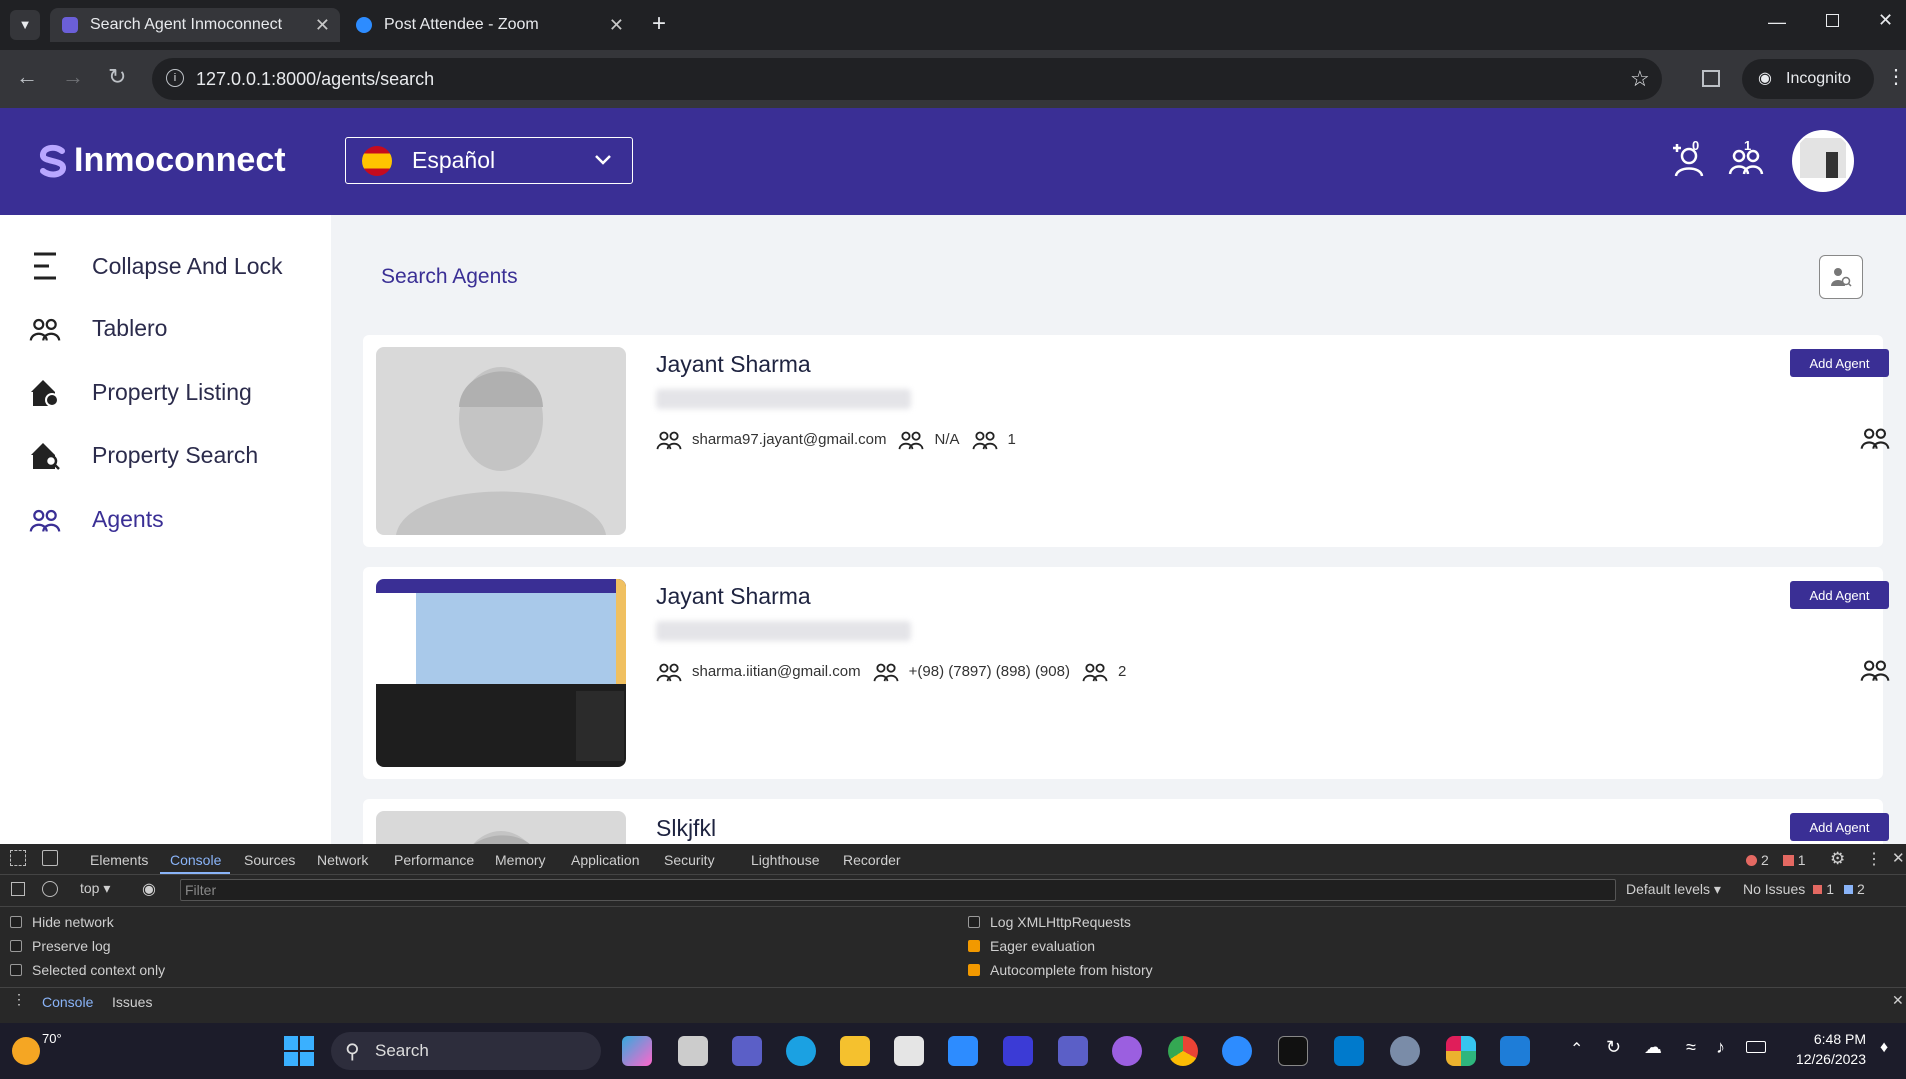 This screenshot has height=1079, width=1906. Describe the element at coordinates (119, 860) in the screenshot. I see `devtools-tab-elements: Elements` at that location.